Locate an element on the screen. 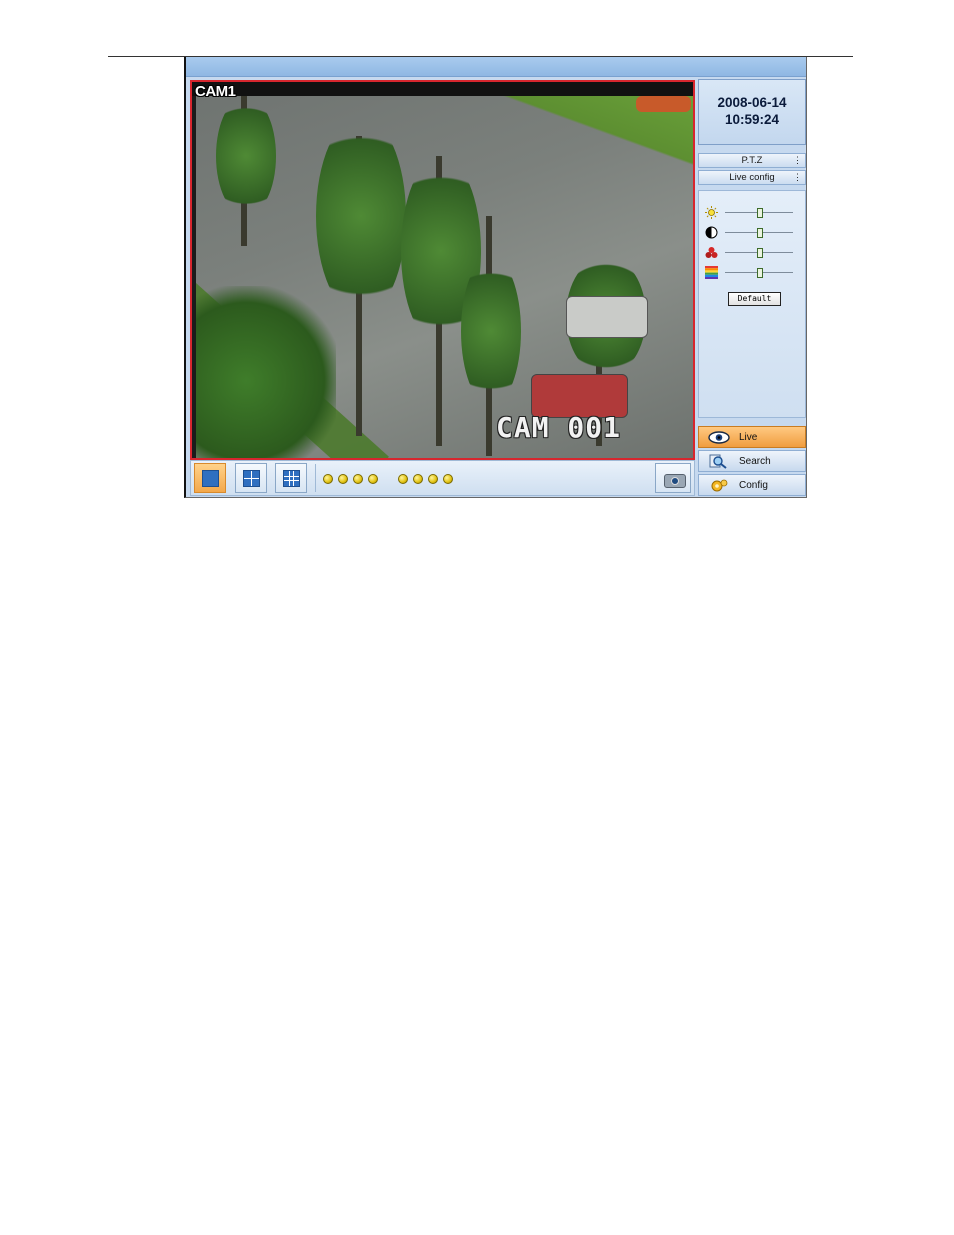  hue-row is located at coordinates (753, 273).